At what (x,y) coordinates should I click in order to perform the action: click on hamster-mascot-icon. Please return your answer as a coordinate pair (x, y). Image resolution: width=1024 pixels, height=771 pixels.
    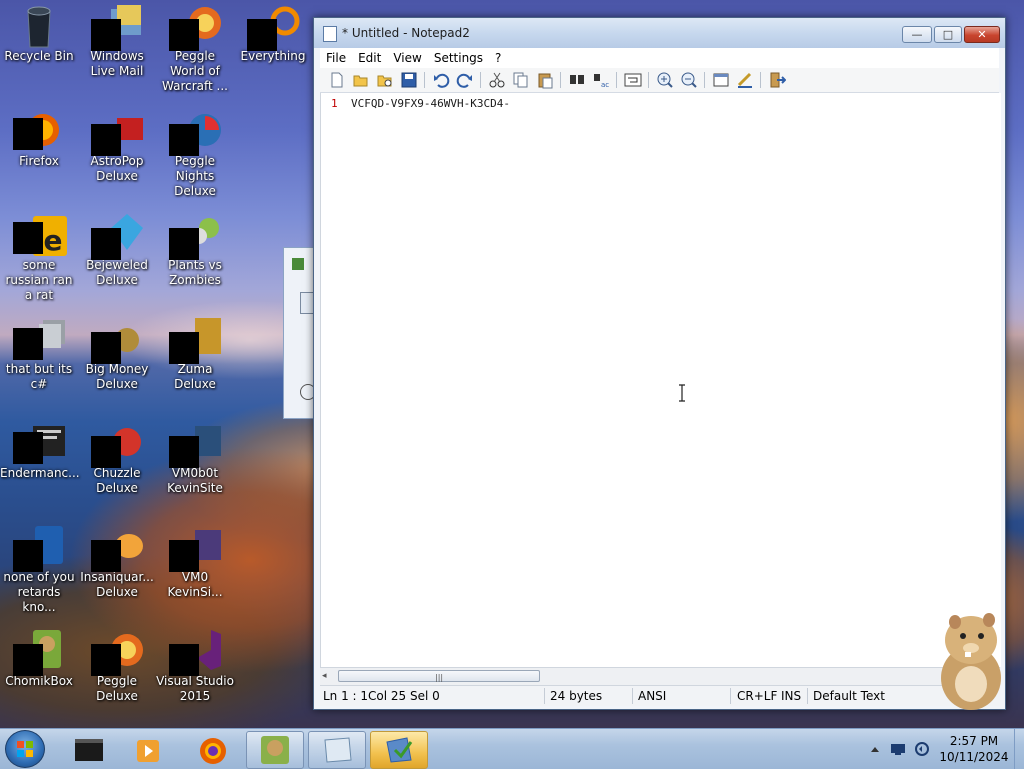
    Looking at the image, I should click on (967, 655).